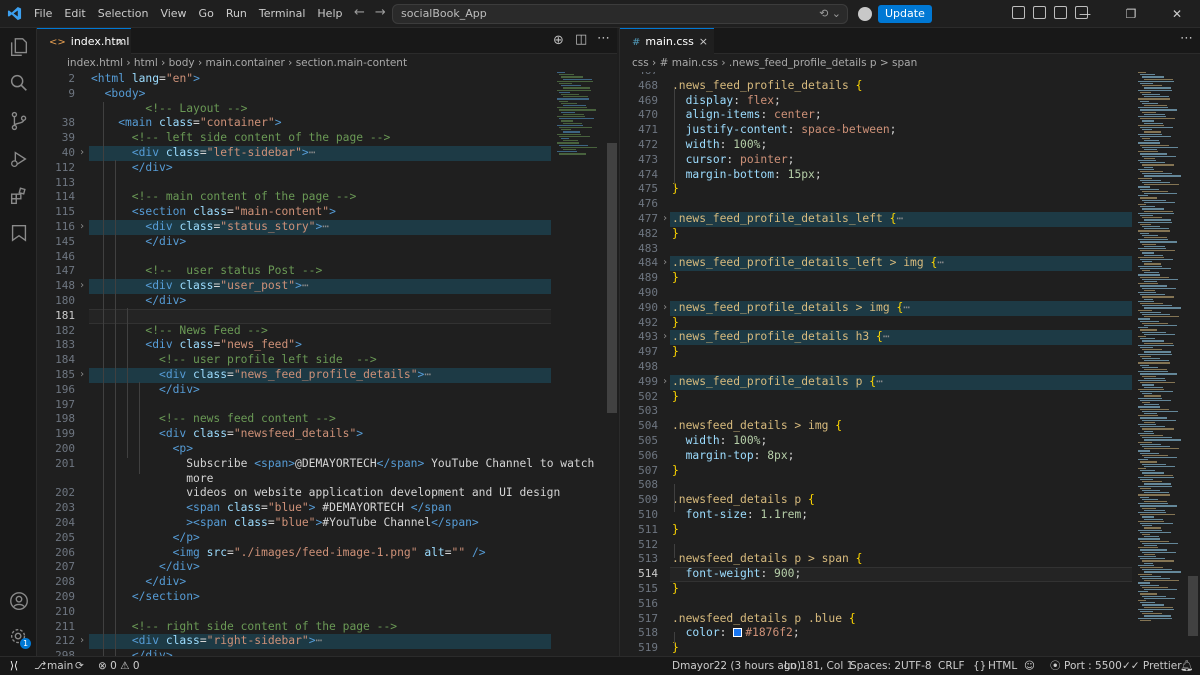  I want to click on code-line: 513 .newsfeed_details p > span {, so click(910, 559).